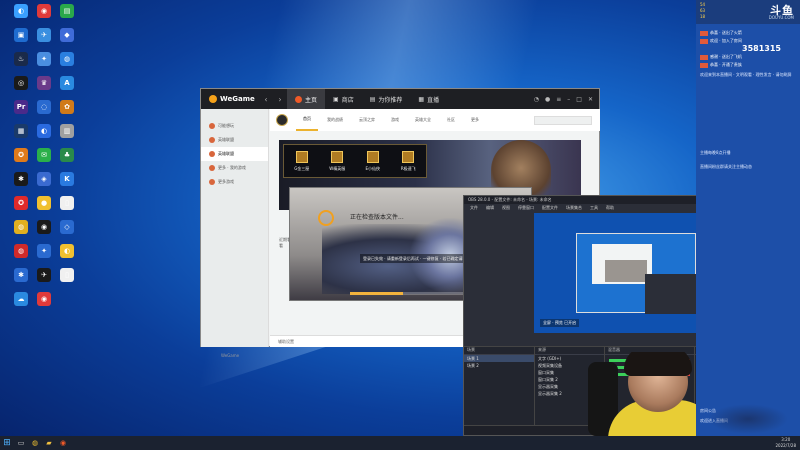  I want to click on desktop-icon: ◐, so click(67, 257).